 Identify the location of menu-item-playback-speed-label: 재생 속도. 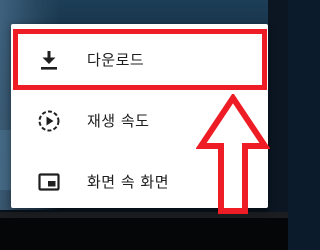
(118, 121).